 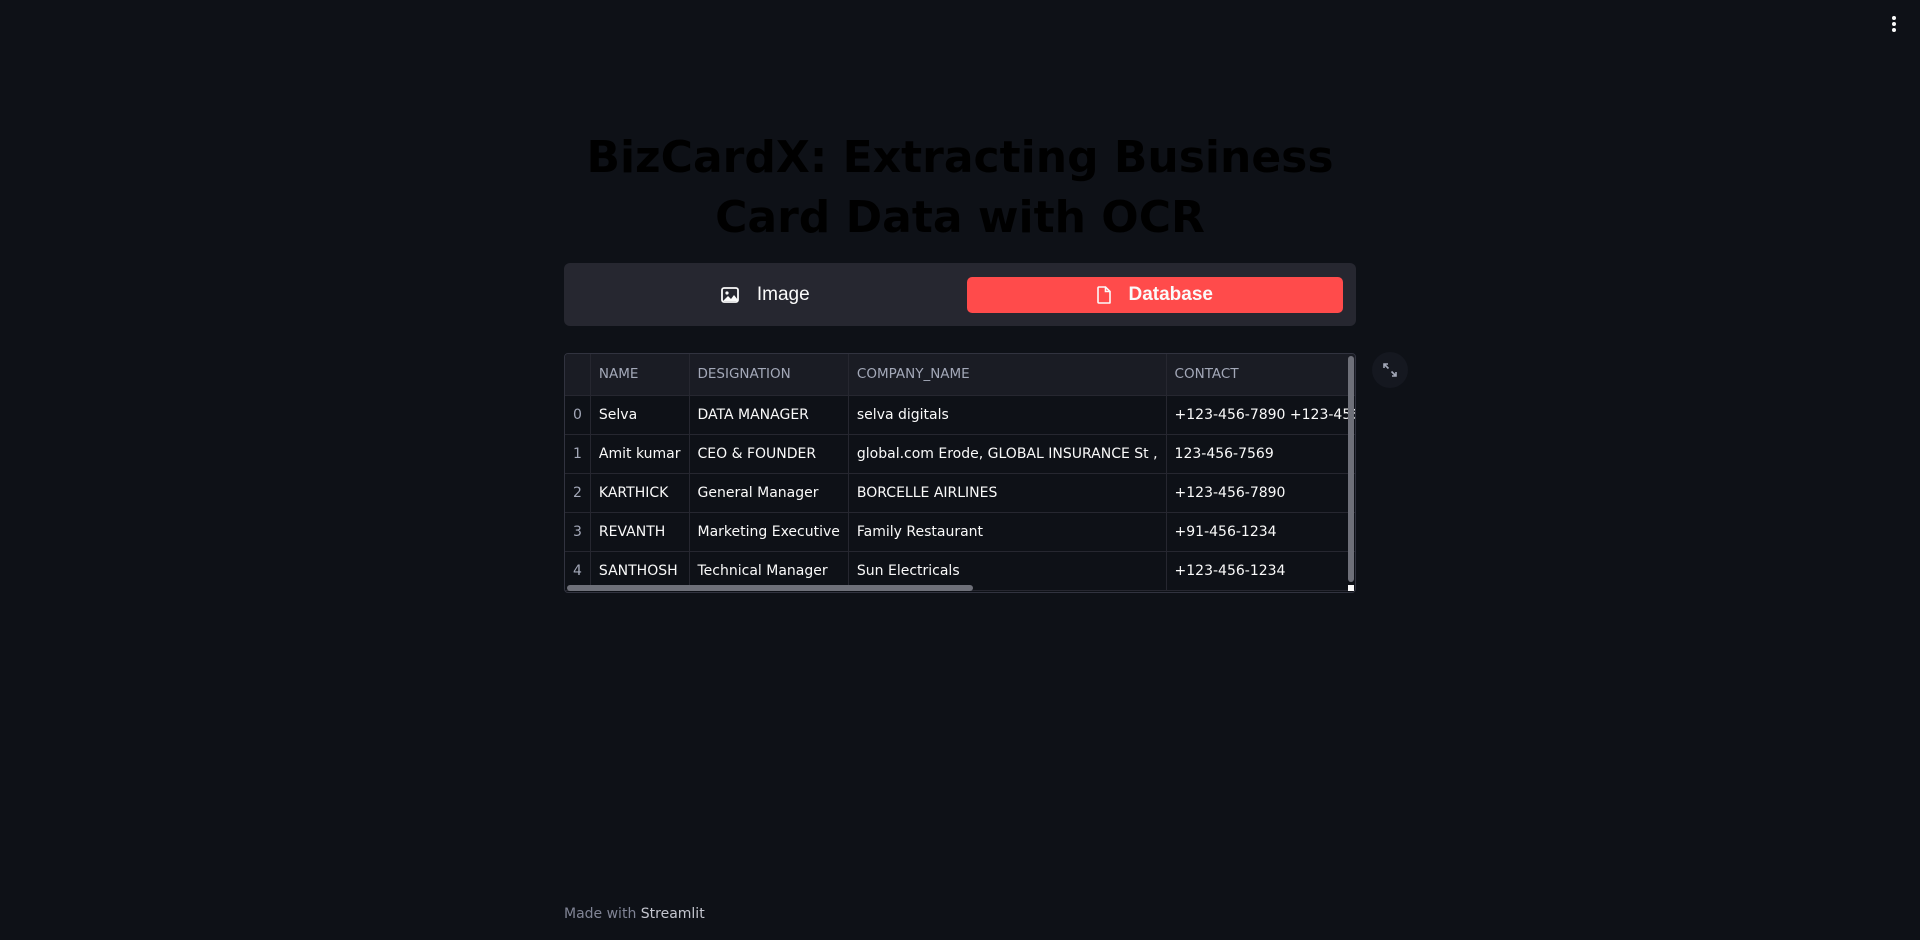 What do you see at coordinates (1351, 588) in the screenshot?
I see `resize-handle` at bounding box center [1351, 588].